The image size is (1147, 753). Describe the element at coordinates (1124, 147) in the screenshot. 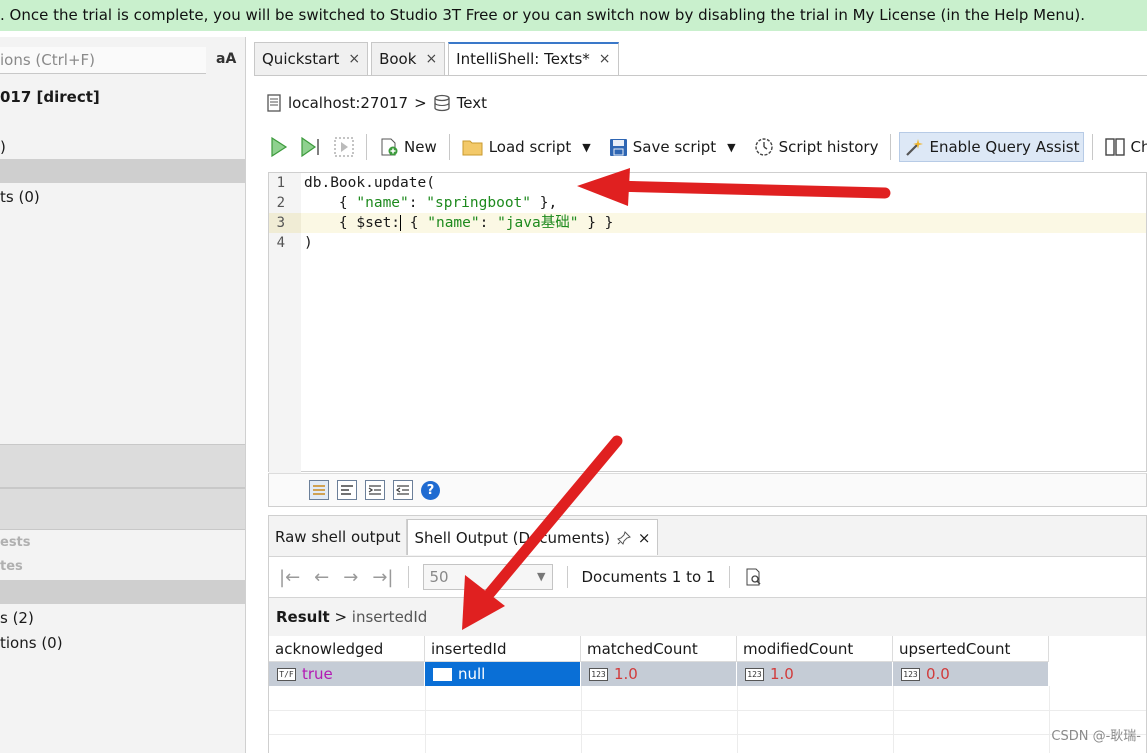

I see `change-layout-button: Chang` at that location.